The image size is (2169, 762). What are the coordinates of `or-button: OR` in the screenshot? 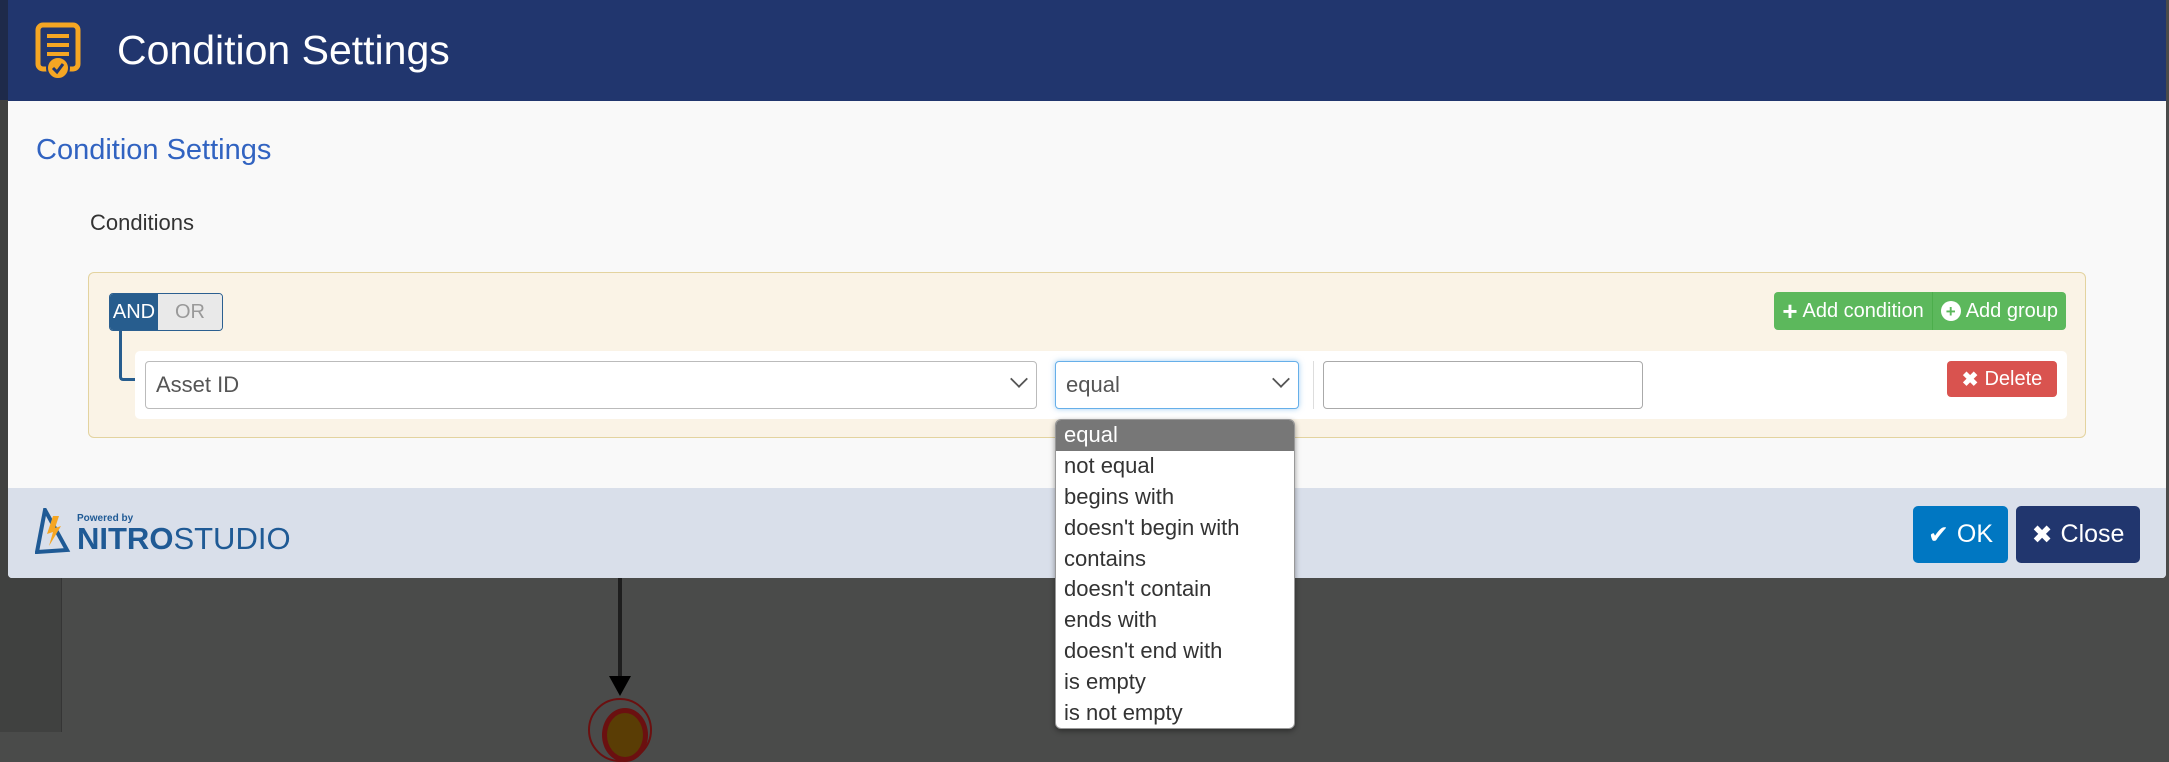 It's located at (190, 312).